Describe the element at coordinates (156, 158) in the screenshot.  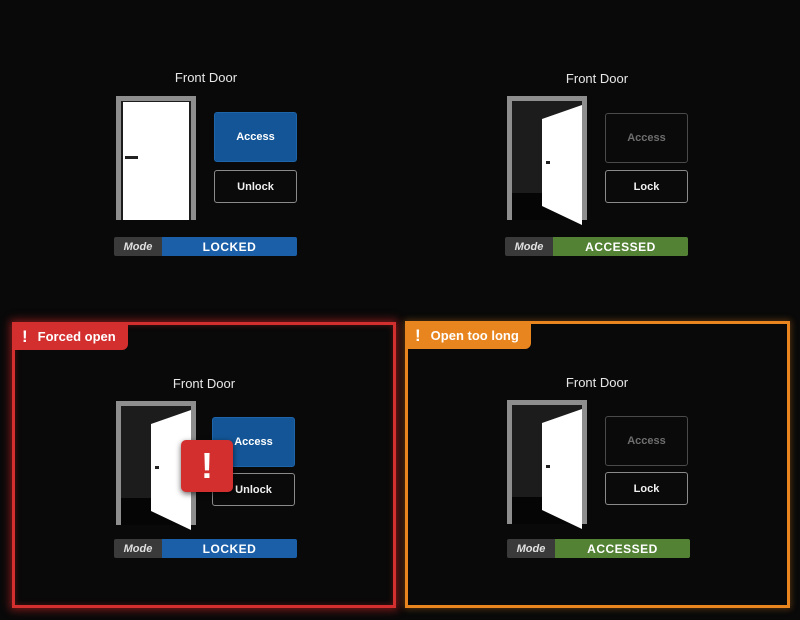
I see `door-closed-icon` at that location.